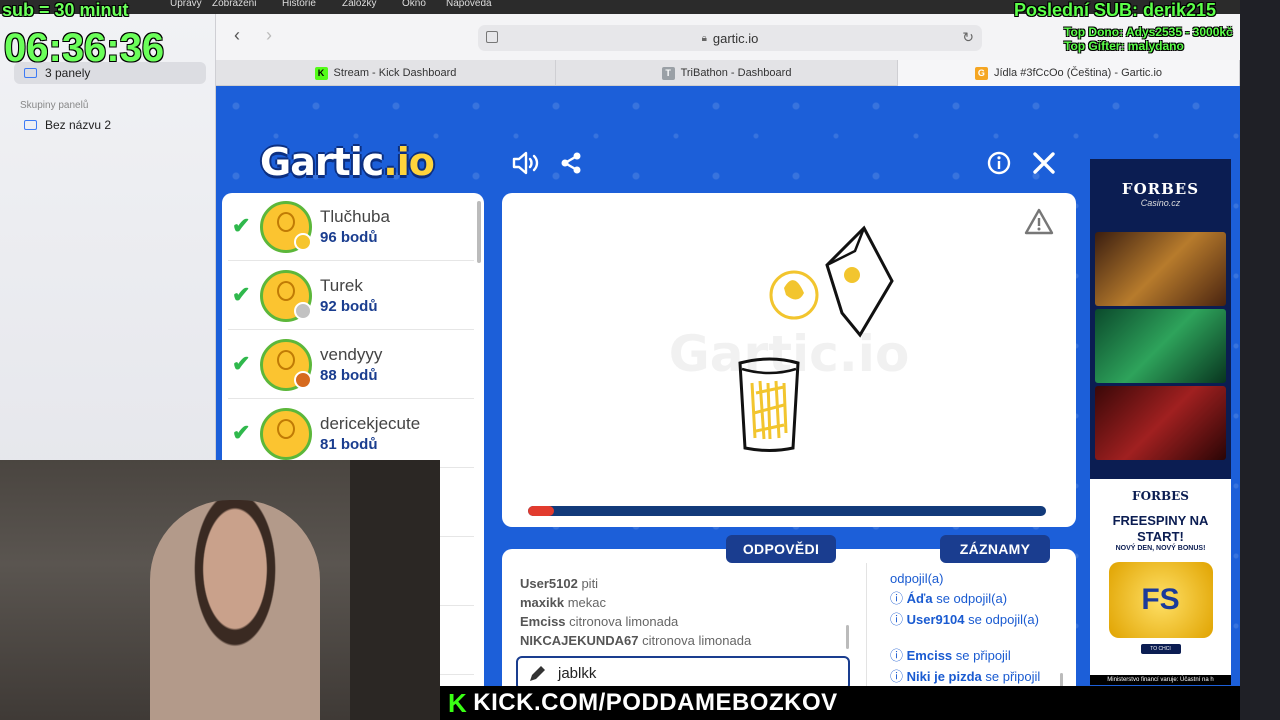 This screenshot has width=1280, height=720. Describe the element at coordinates (577, 673) in the screenshot. I see `guess-input-value: jablkk` at that location.